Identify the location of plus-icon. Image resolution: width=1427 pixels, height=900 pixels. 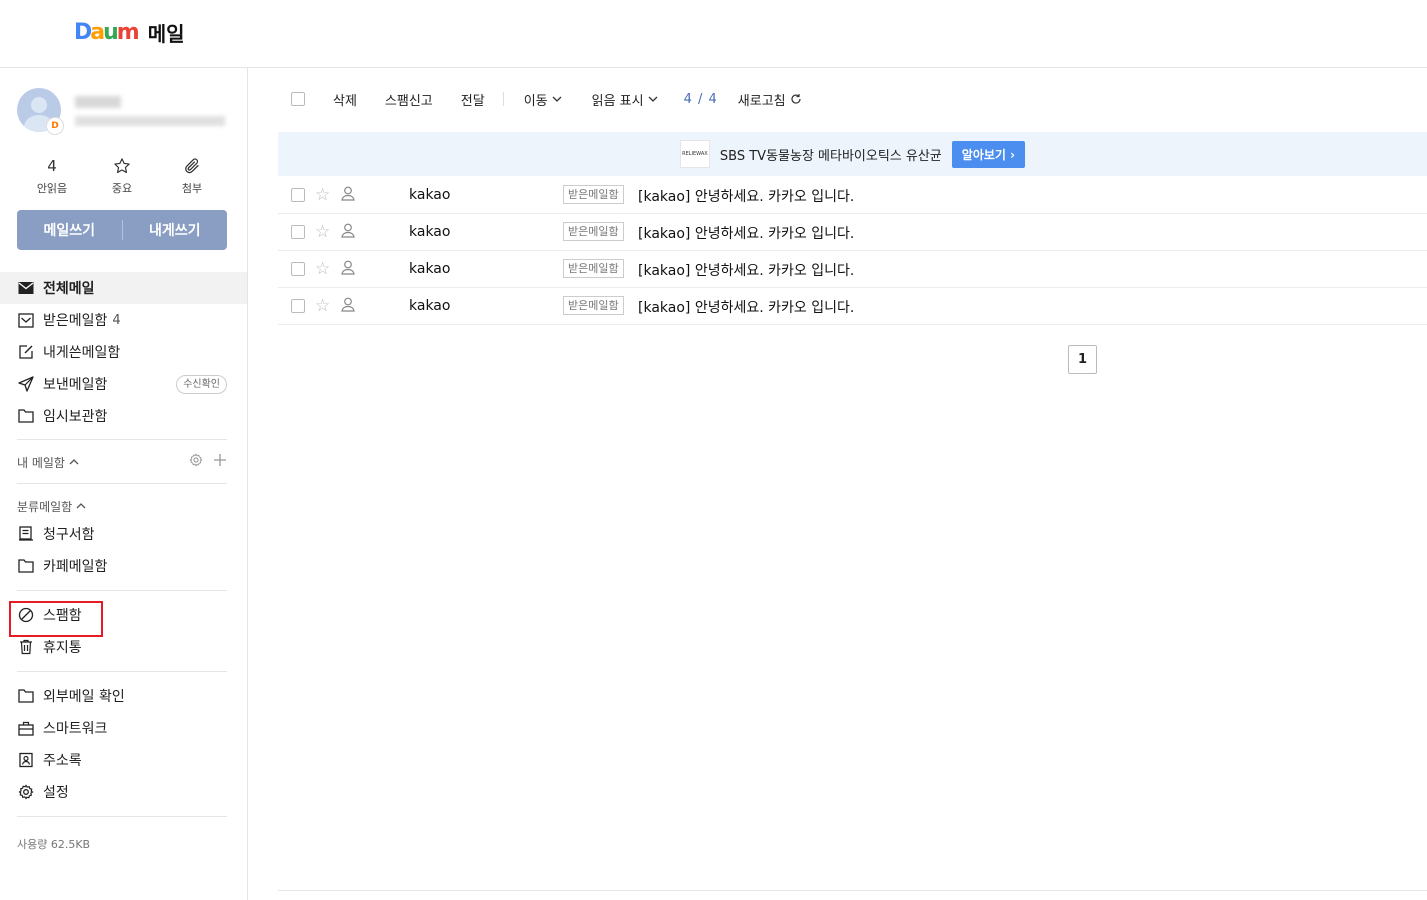
(220, 462).